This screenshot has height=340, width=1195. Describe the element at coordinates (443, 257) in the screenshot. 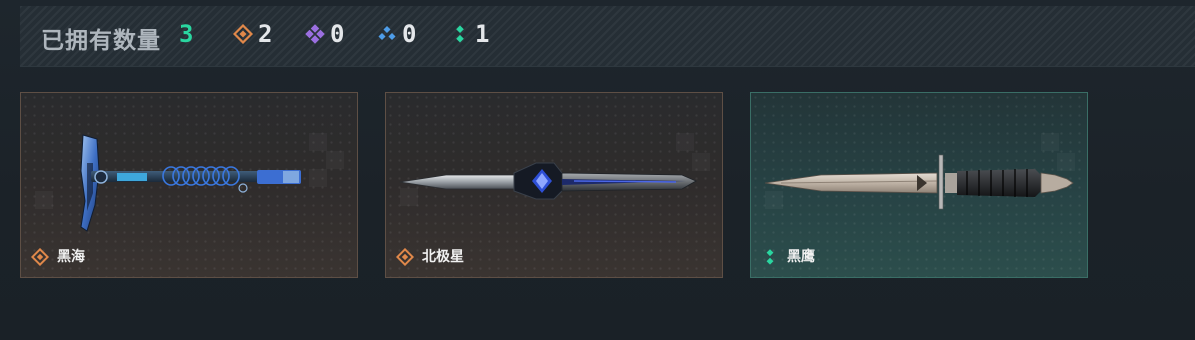

I see `weapon-name: 北极星` at that location.